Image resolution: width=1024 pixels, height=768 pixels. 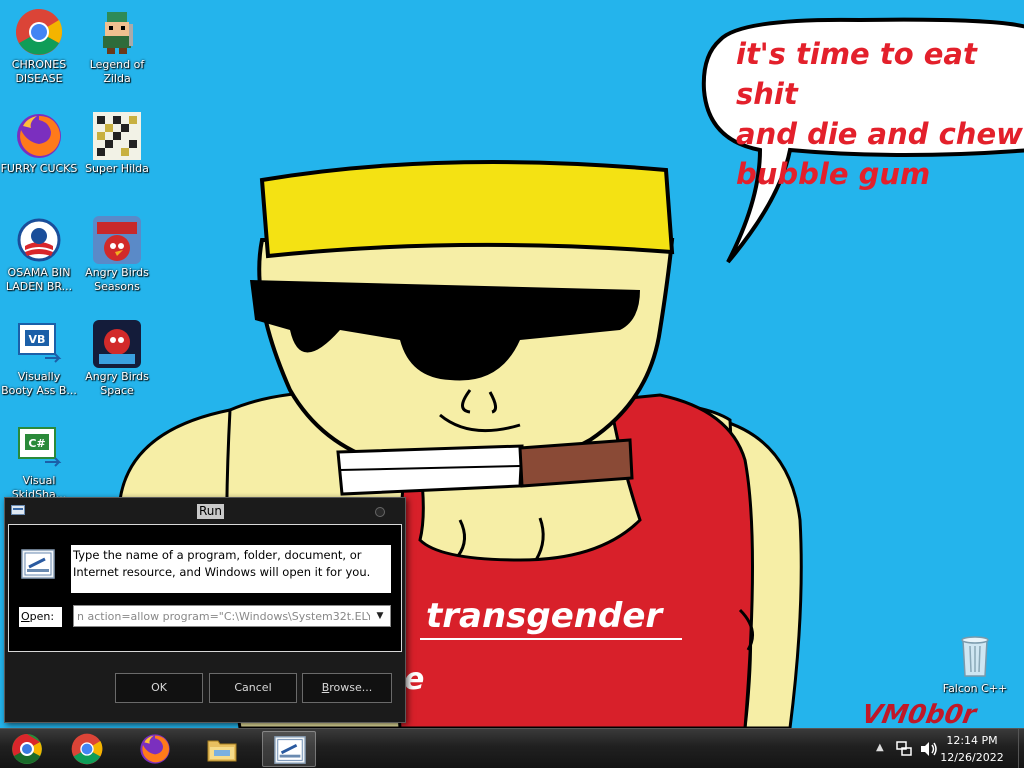 I want to click on desktop-icon-chrones-disease: CHRONES DISEASE, so click(x=39, y=47).